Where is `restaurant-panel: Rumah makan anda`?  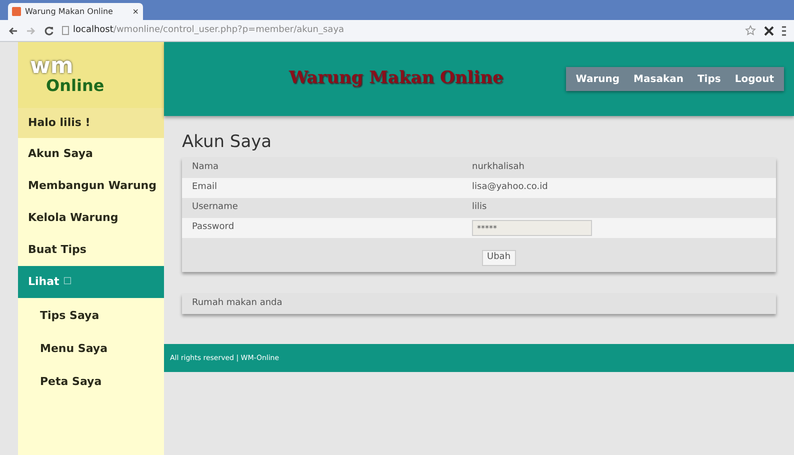 restaurant-panel: Rumah makan anda is located at coordinates (479, 304).